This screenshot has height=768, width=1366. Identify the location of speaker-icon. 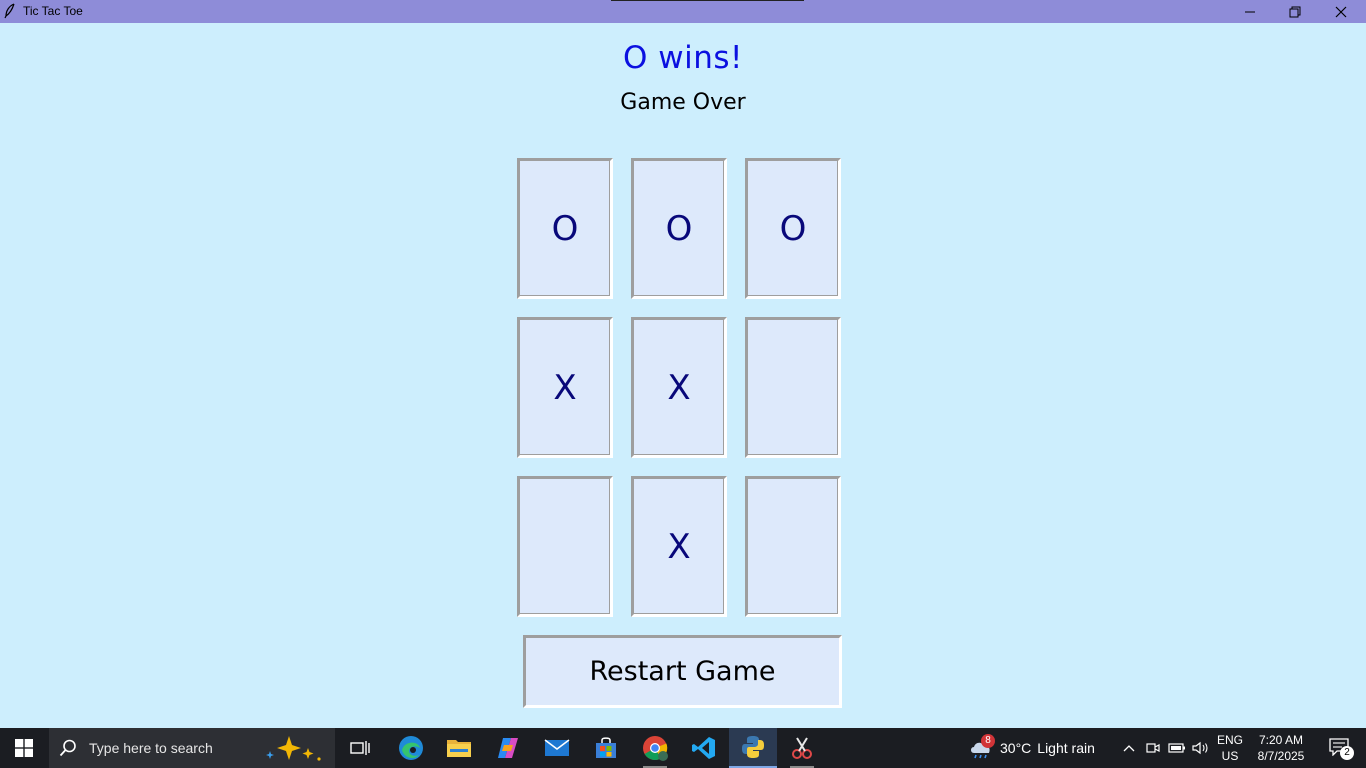
(1200, 748).